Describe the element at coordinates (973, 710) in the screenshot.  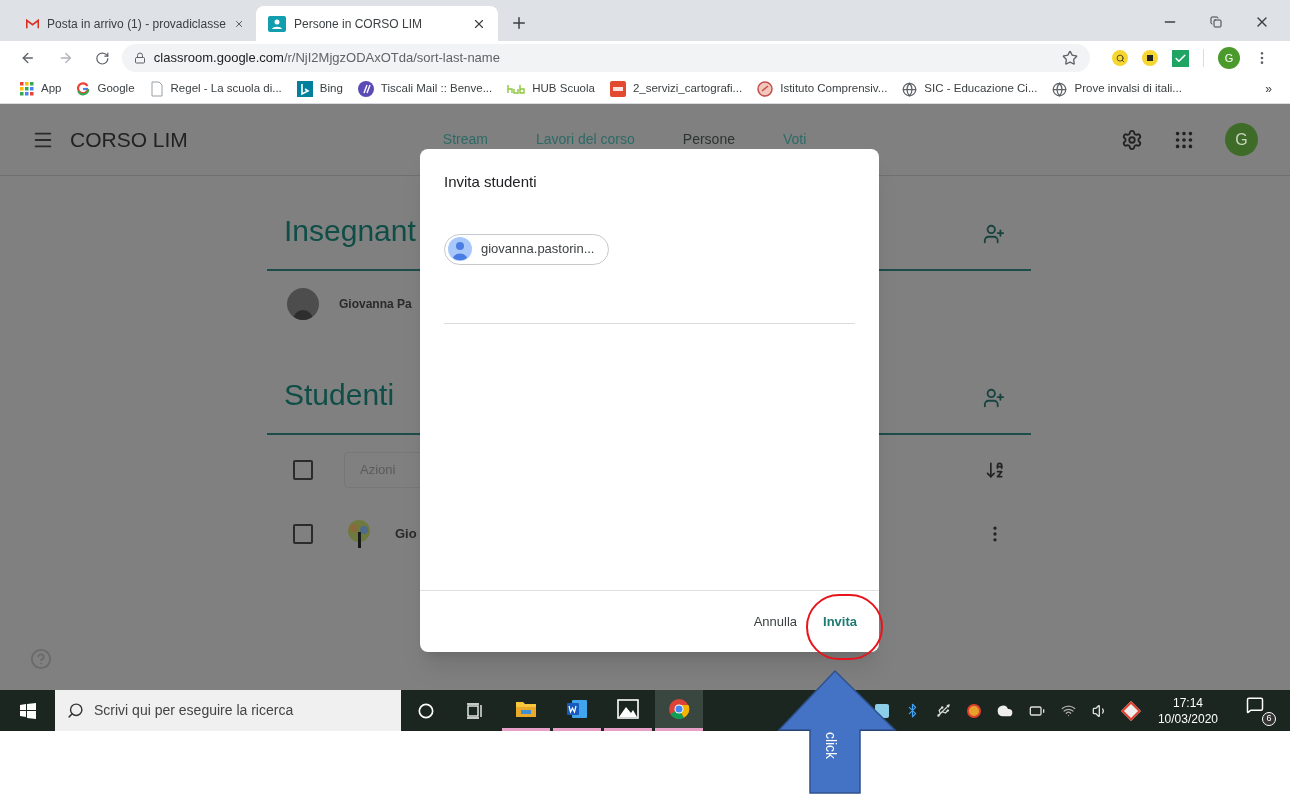
I see `tray-warning-icon` at that location.